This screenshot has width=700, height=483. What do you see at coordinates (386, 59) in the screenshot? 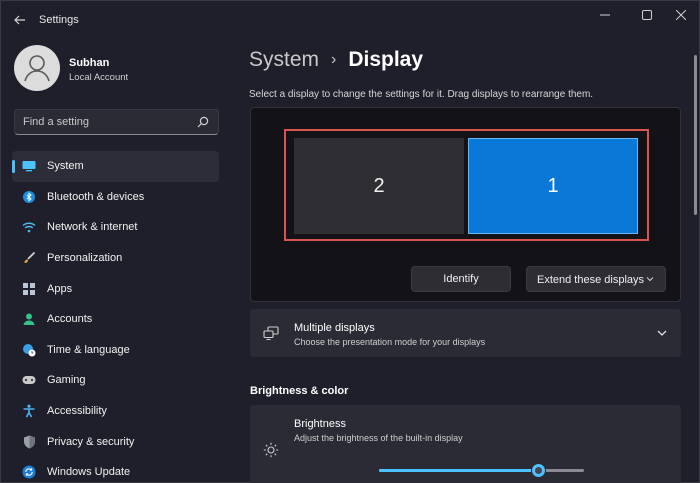
I see `page-title: Display` at bounding box center [386, 59].